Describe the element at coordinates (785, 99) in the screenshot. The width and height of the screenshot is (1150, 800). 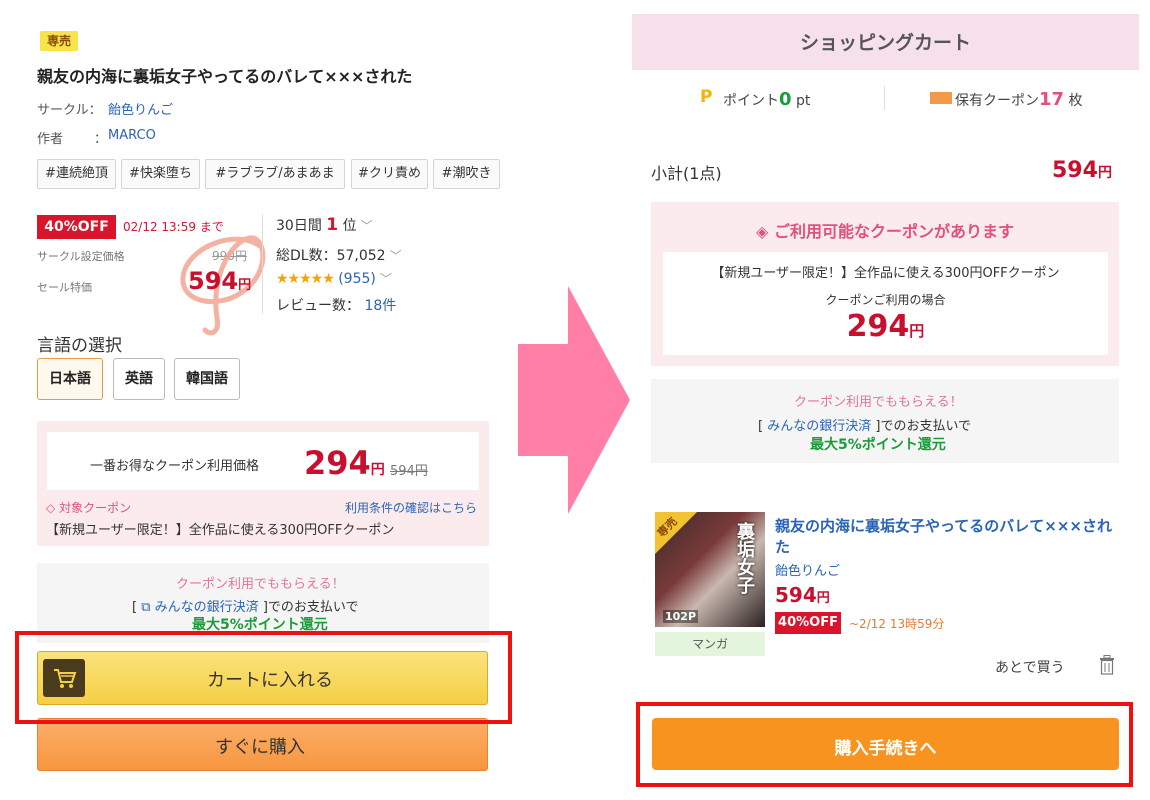
I see `points-value: 0` at that location.